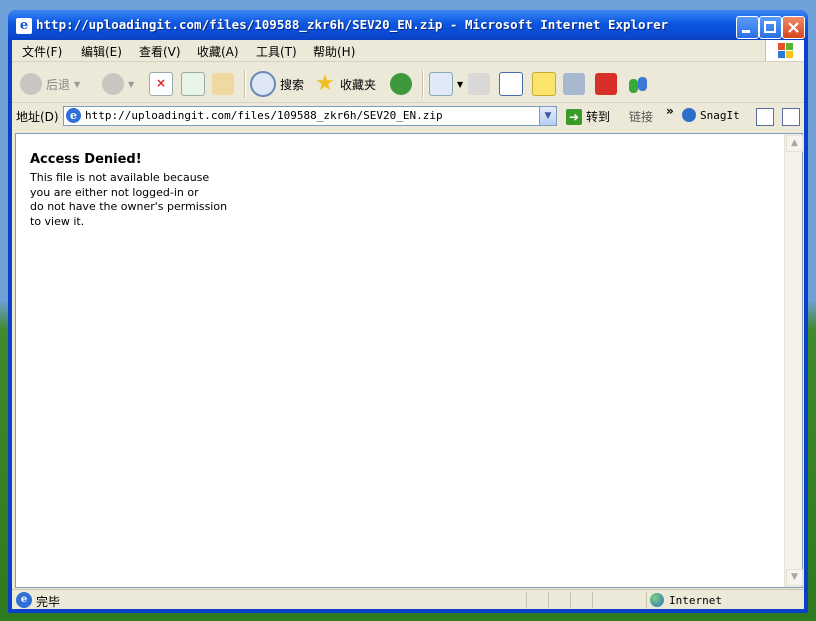 This screenshot has width=816, height=621. Describe the element at coordinates (101, 51) in the screenshot. I see `menu-edit: 编辑(E)` at that location.